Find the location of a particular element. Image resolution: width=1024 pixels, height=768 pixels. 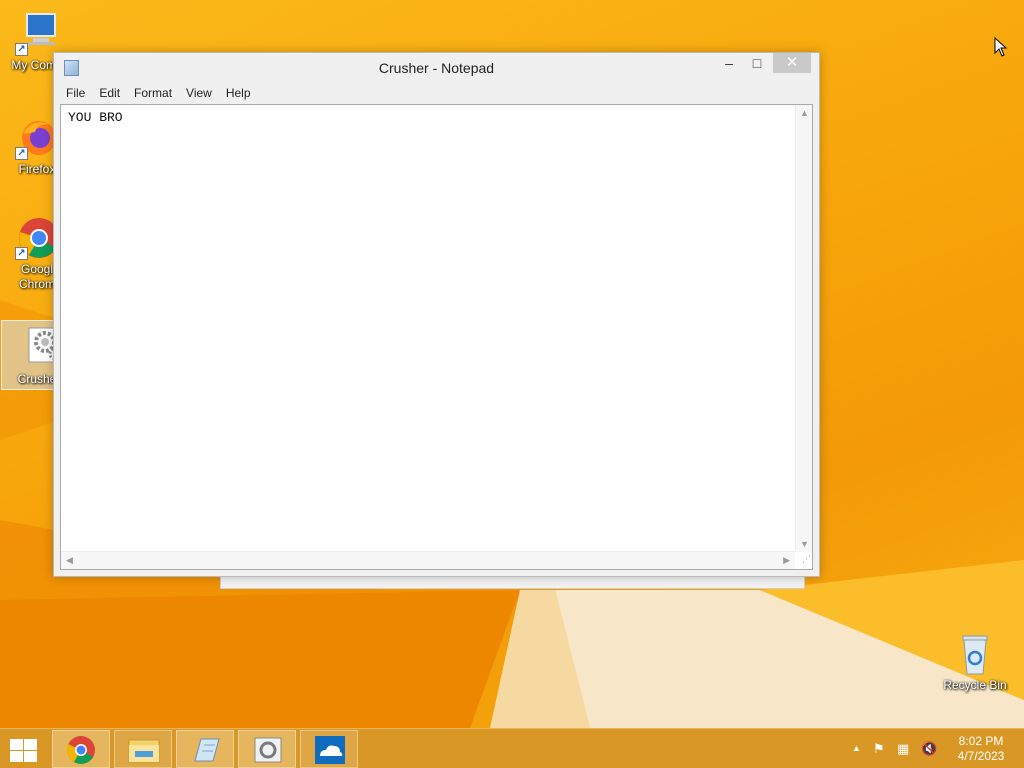

horizontal-scrollbar: ◀ ▶ is located at coordinates (428, 560).